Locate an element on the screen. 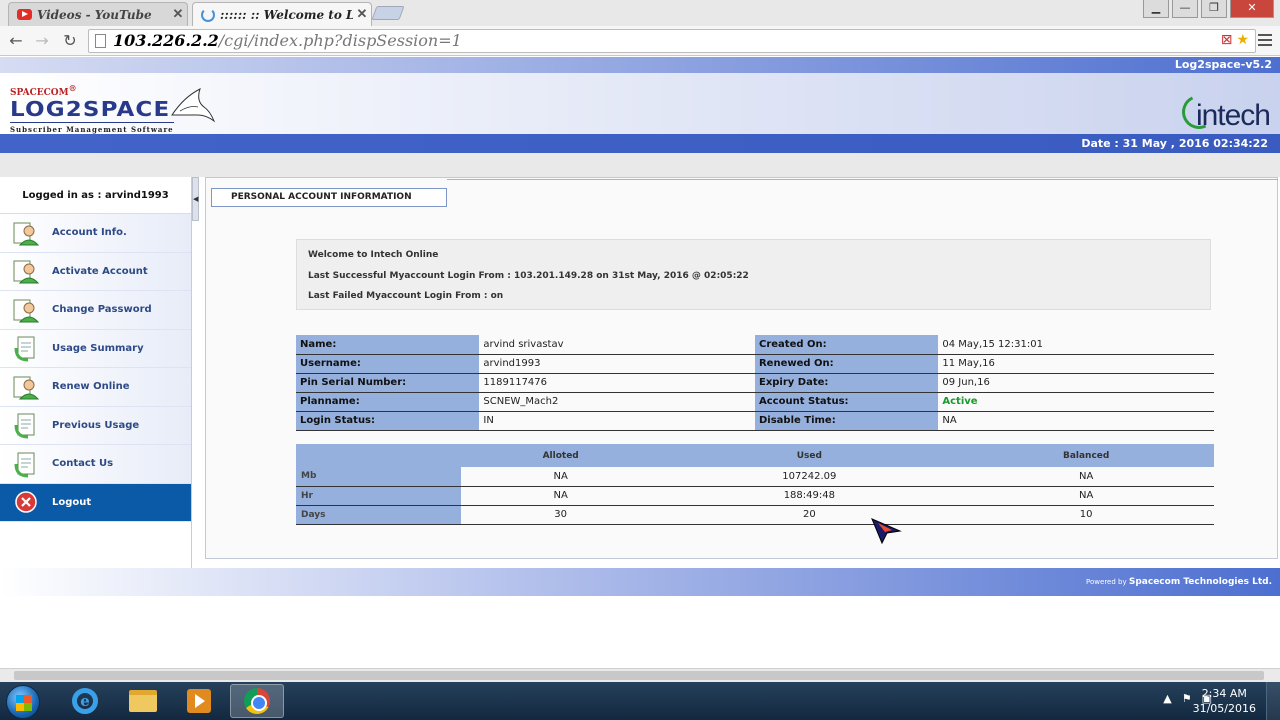 The image size is (1280, 720). disable-time-value: NA is located at coordinates (1076, 421).